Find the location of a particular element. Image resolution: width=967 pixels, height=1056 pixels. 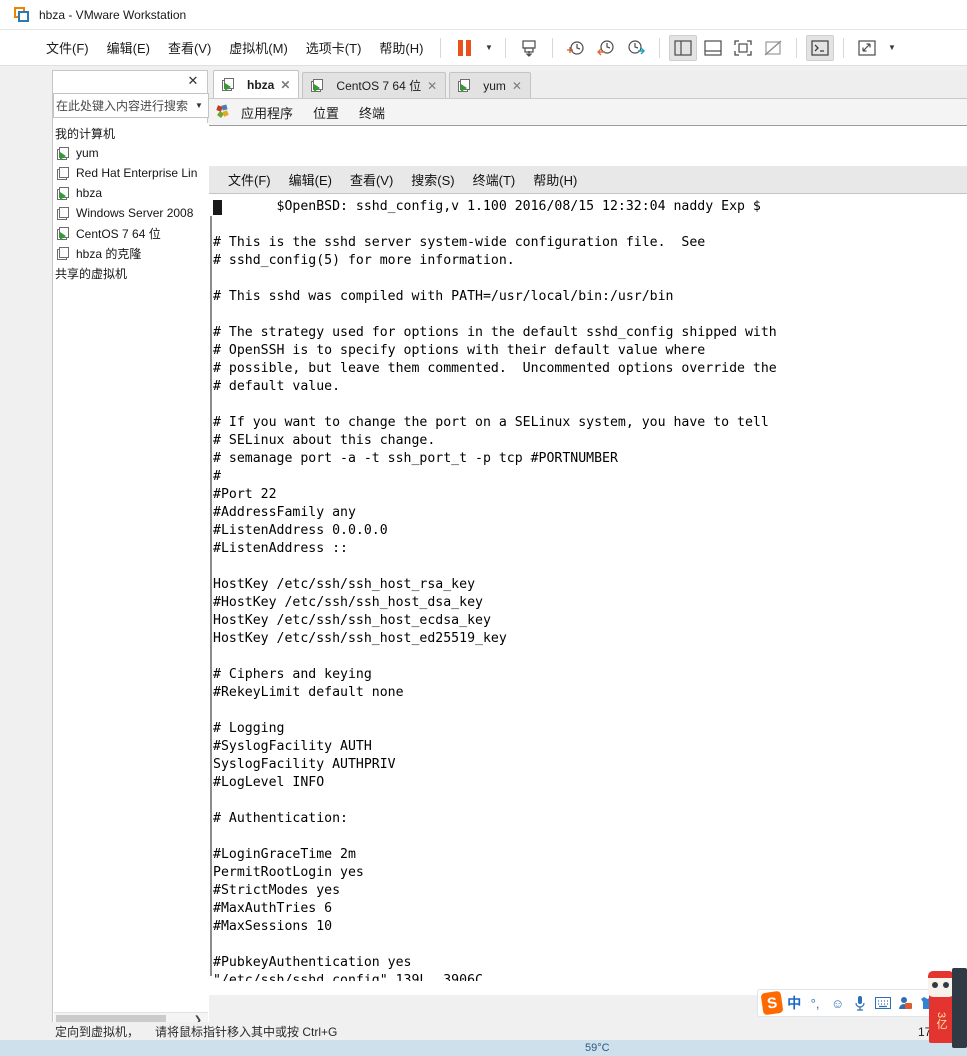

sidebar-panel-icon is located at coordinates (683, 47).